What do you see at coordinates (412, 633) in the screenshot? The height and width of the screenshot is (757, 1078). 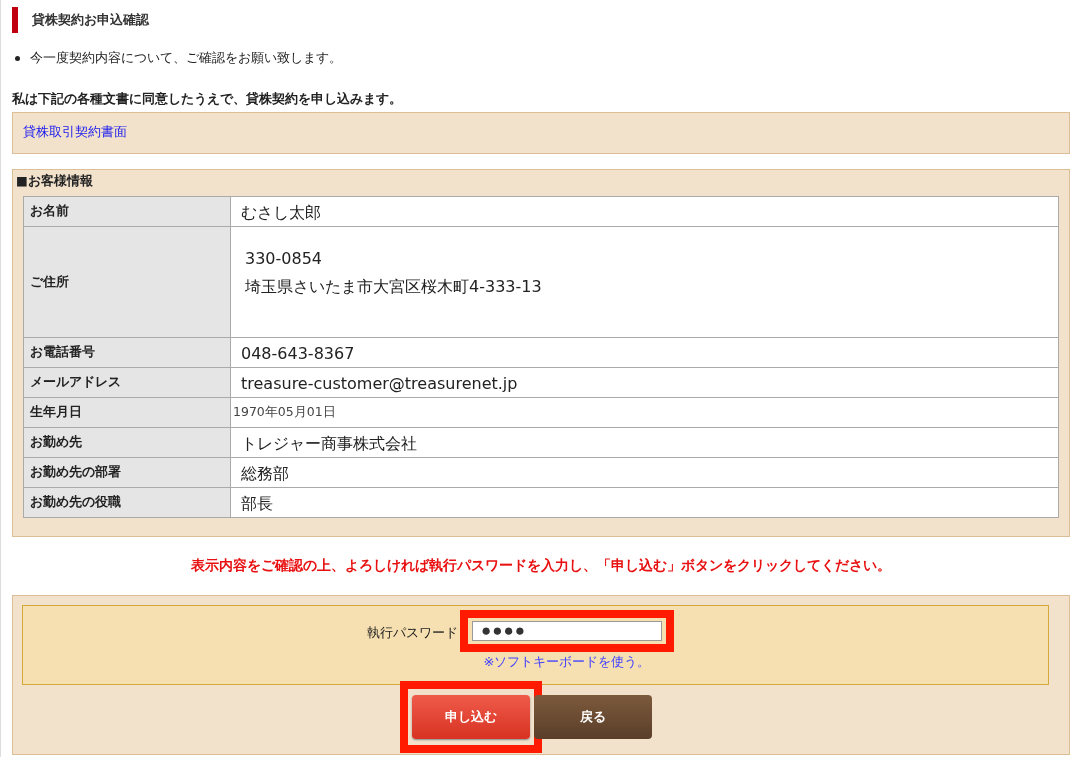 I see `password-label: 執行パスワード` at bounding box center [412, 633].